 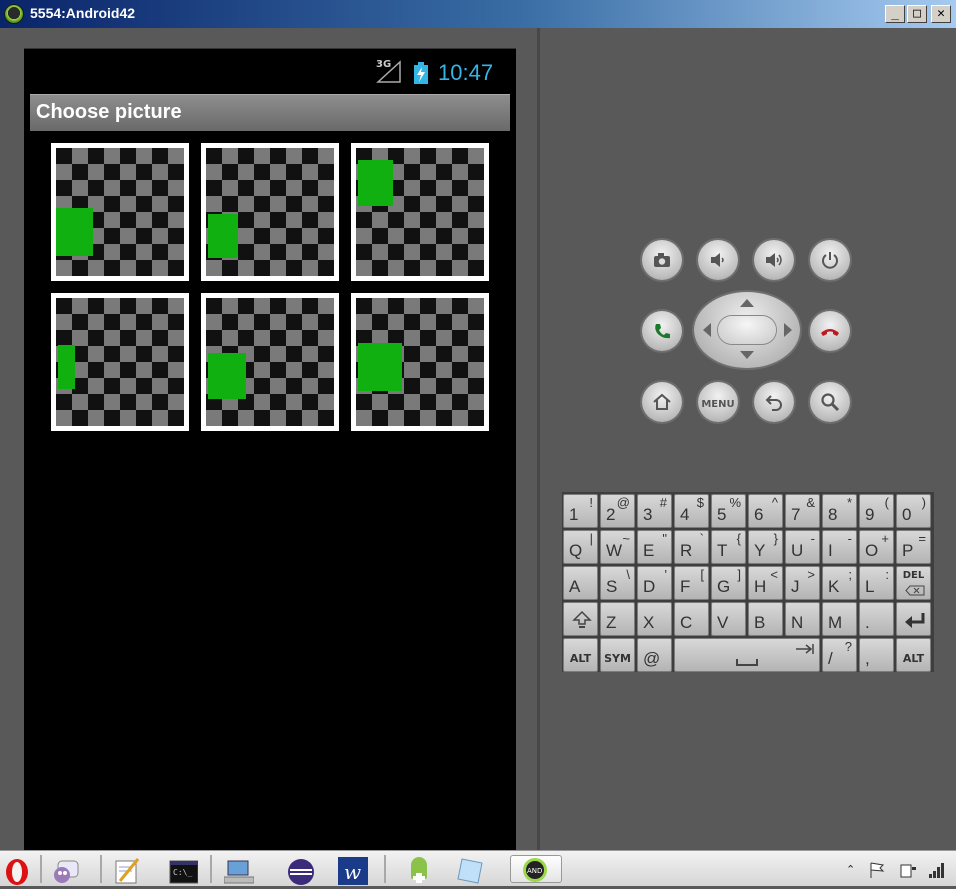 What do you see at coordinates (718, 402) in the screenshot?
I see `menu-button: MENU` at bounding box center [718, 402].